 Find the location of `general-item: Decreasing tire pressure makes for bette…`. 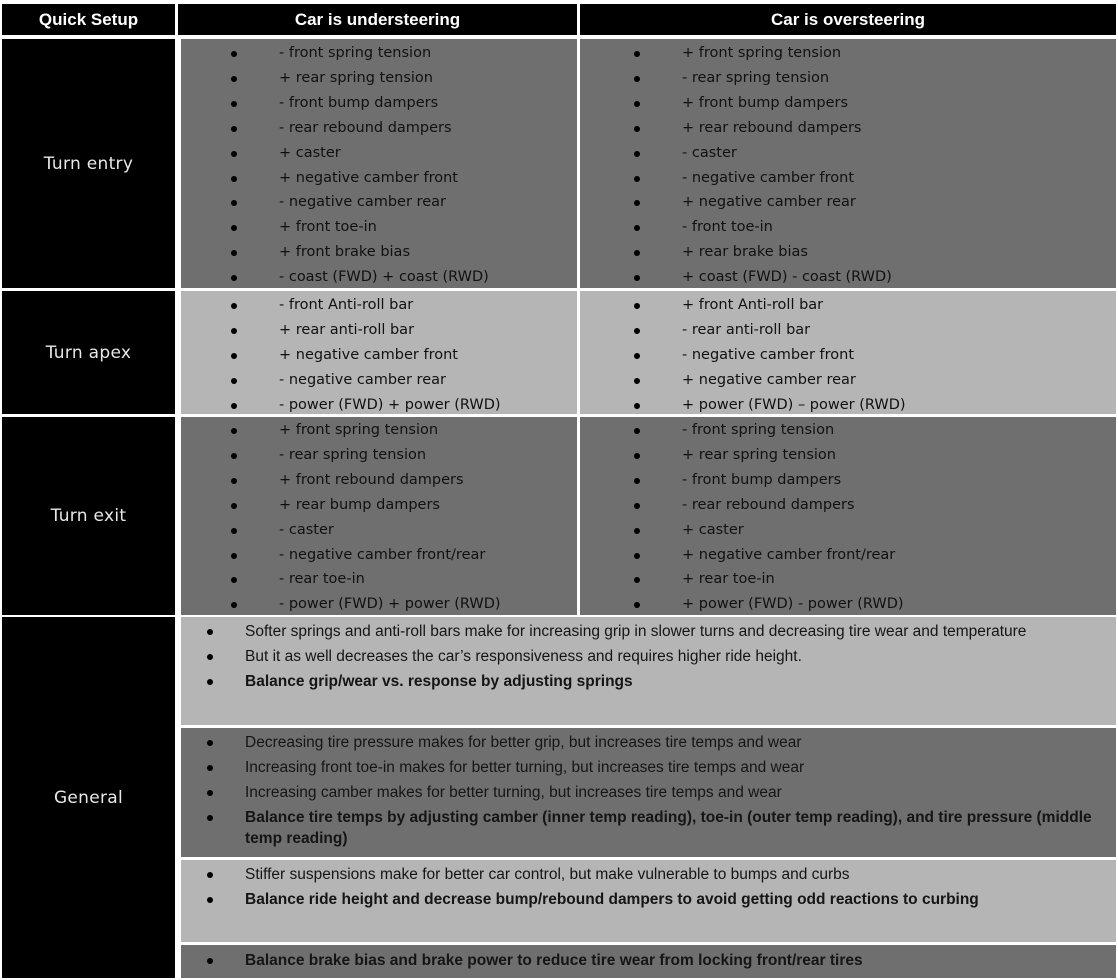

general-item: Decreasing tire pressure makes for bette… is located at coordinates (648, 742).